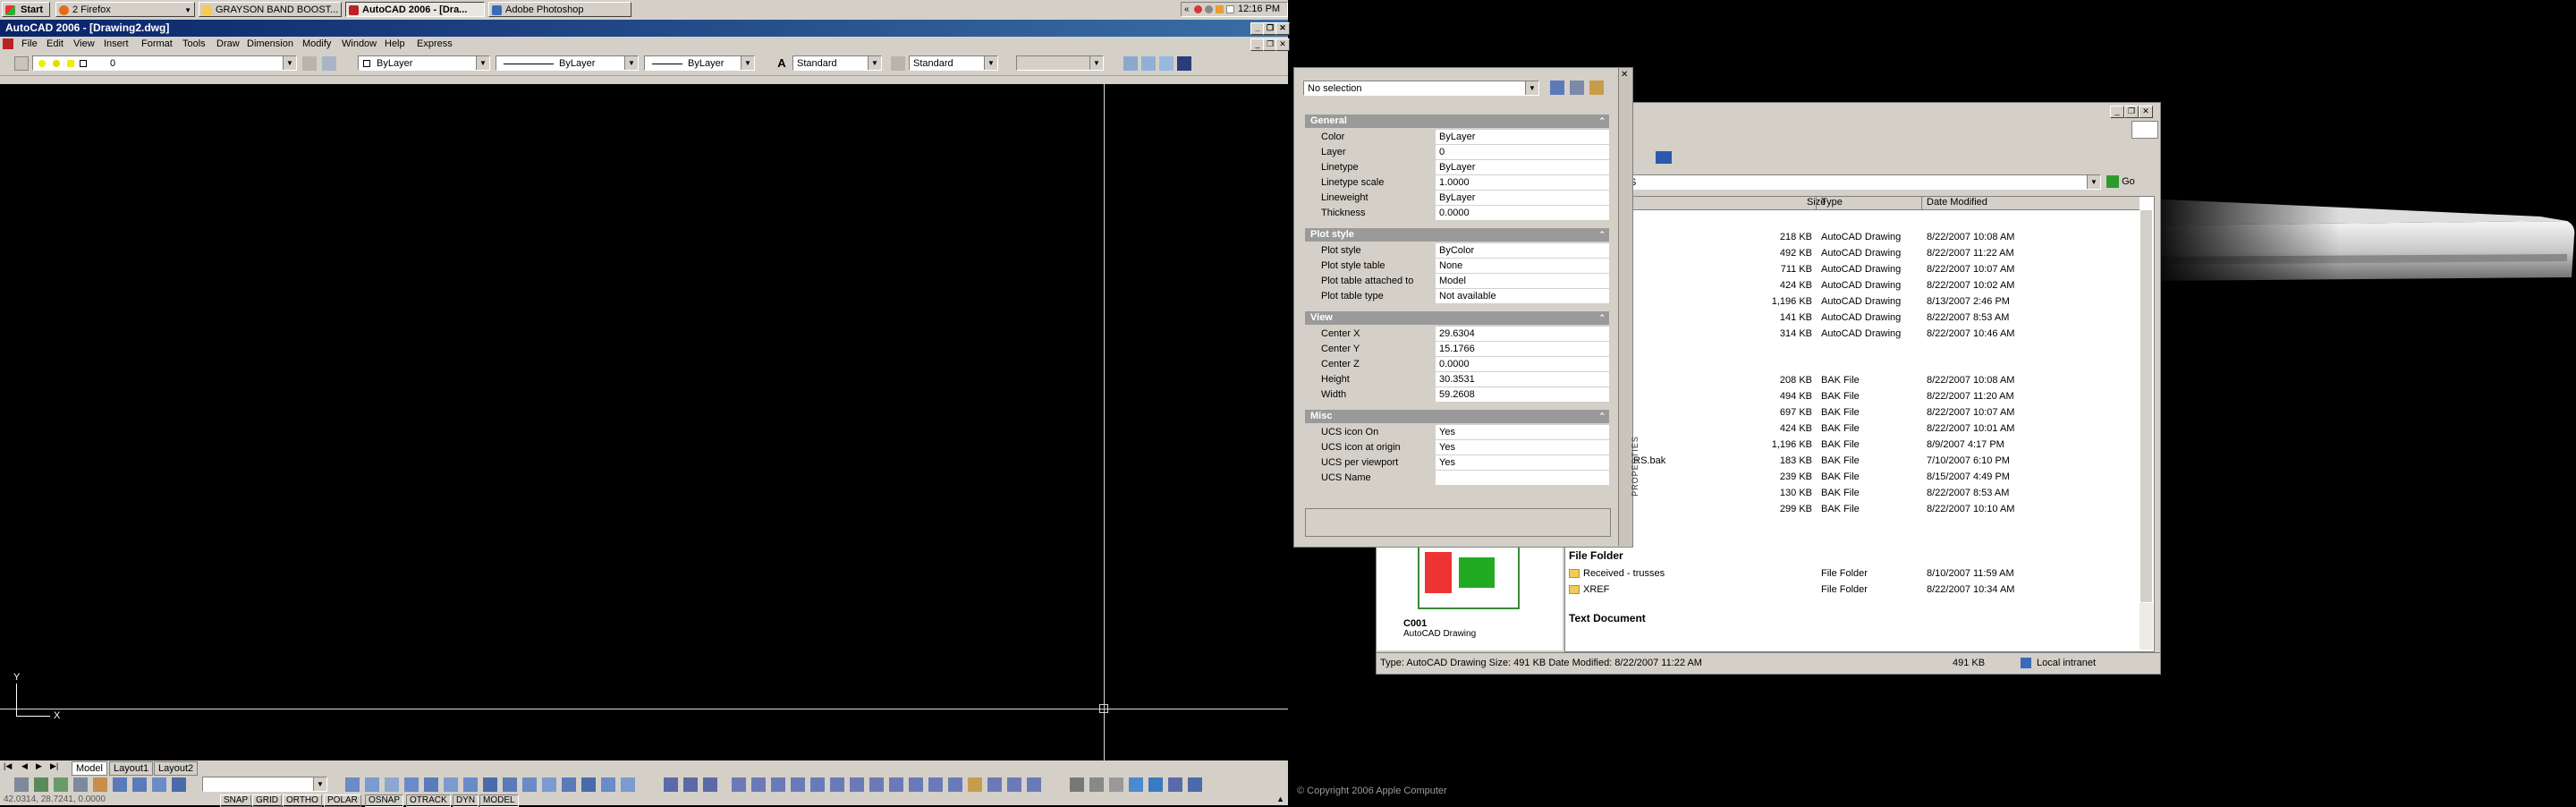 The image size is (2576, 807). Describe the element at coordinates (559, 9) in the screenshot. I see `taskbar-button-photoshop: Adobe Photoshop` at that location.